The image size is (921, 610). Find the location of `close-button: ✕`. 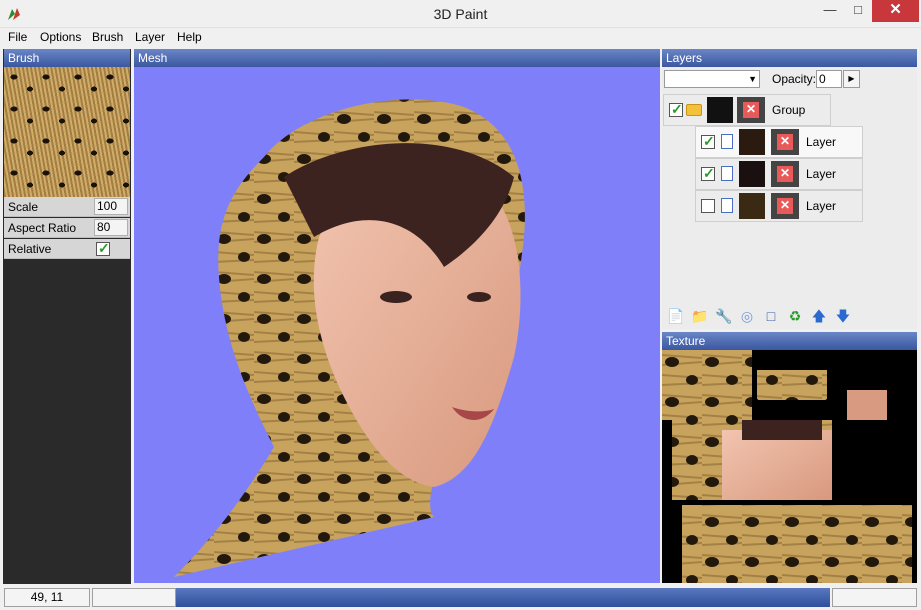

close-button: ✕ is located at coordinates (895, 11).